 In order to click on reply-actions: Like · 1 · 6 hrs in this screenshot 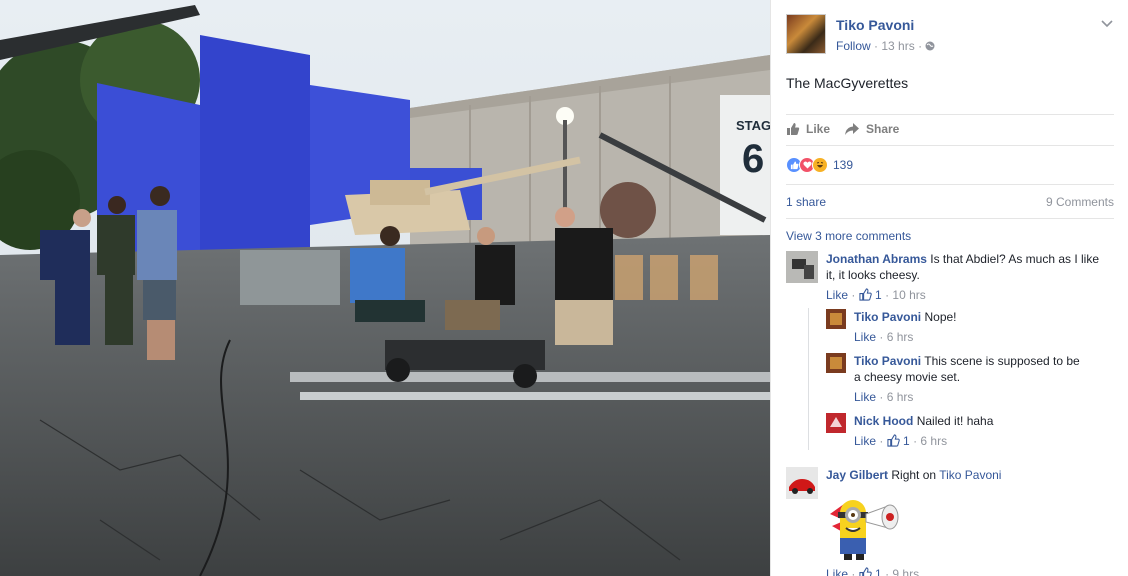, I will do `click(901, 441)`.